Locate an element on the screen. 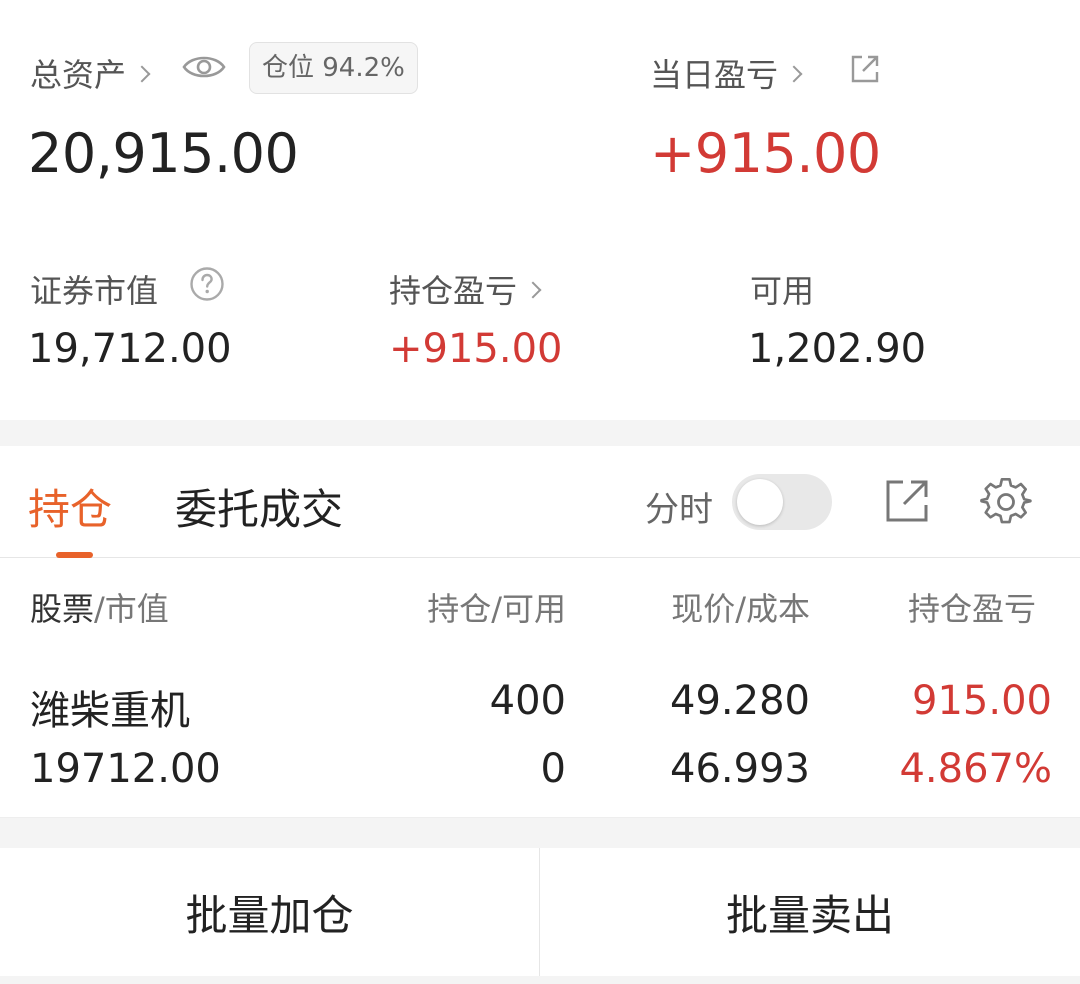 The height and width of the screenshot is (984, 1080). intraday-toggle is located at coordinates (782, 502).